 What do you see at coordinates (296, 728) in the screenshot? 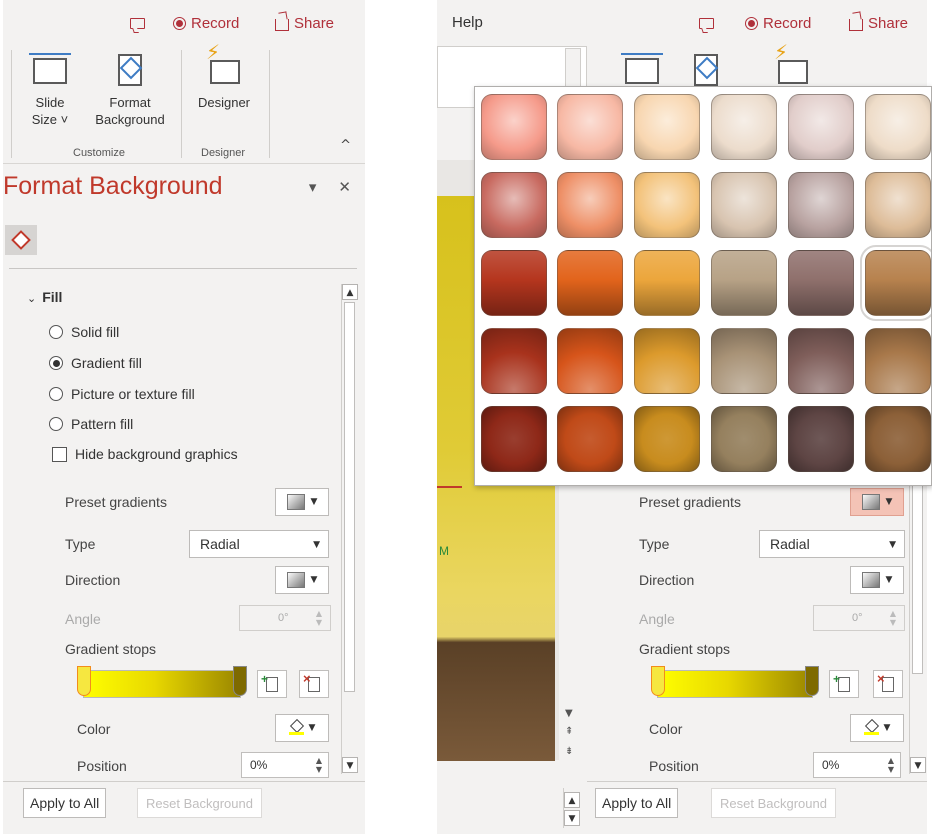
I see `fill-color-icon` at bounding box center [296, 728].